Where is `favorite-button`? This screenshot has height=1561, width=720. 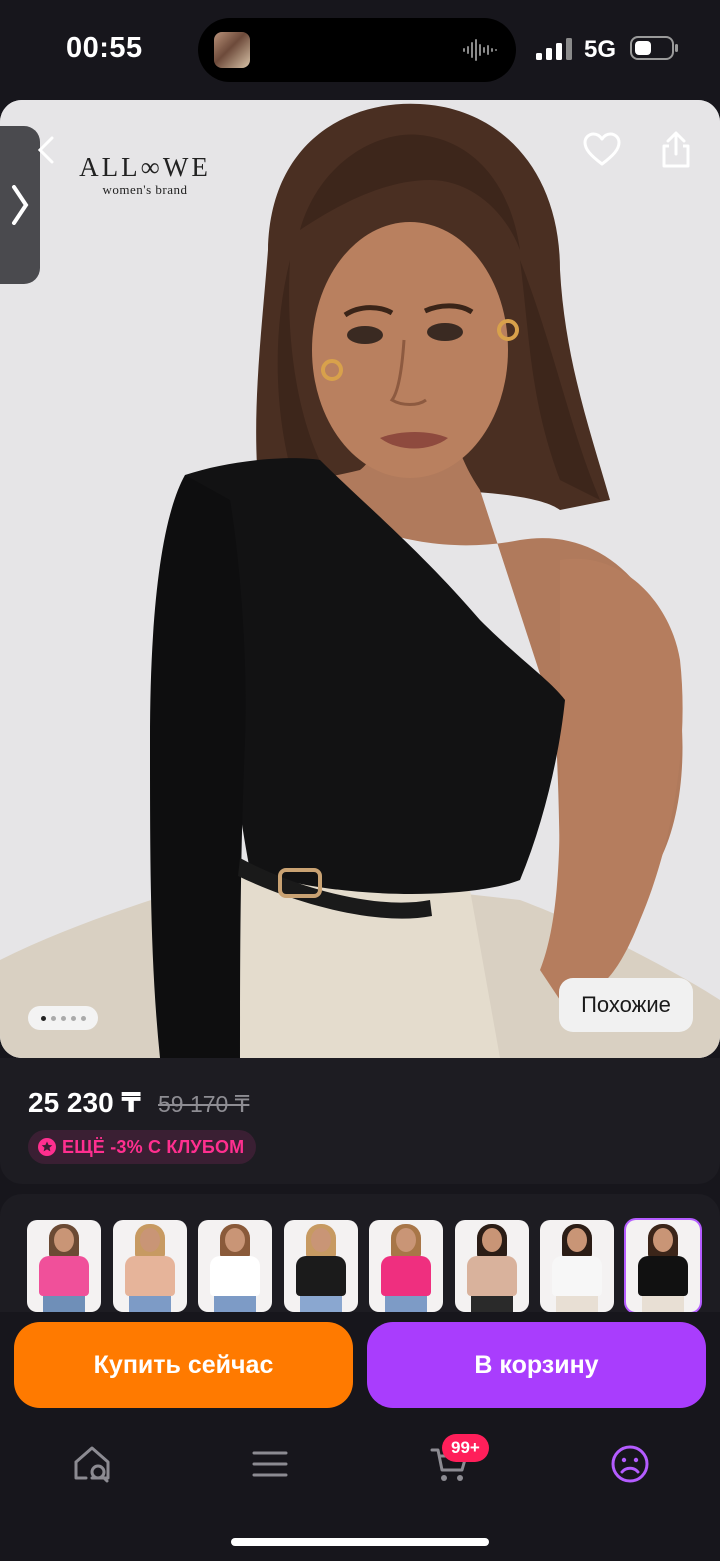 favorite-button is located at coordinates (602, 150).